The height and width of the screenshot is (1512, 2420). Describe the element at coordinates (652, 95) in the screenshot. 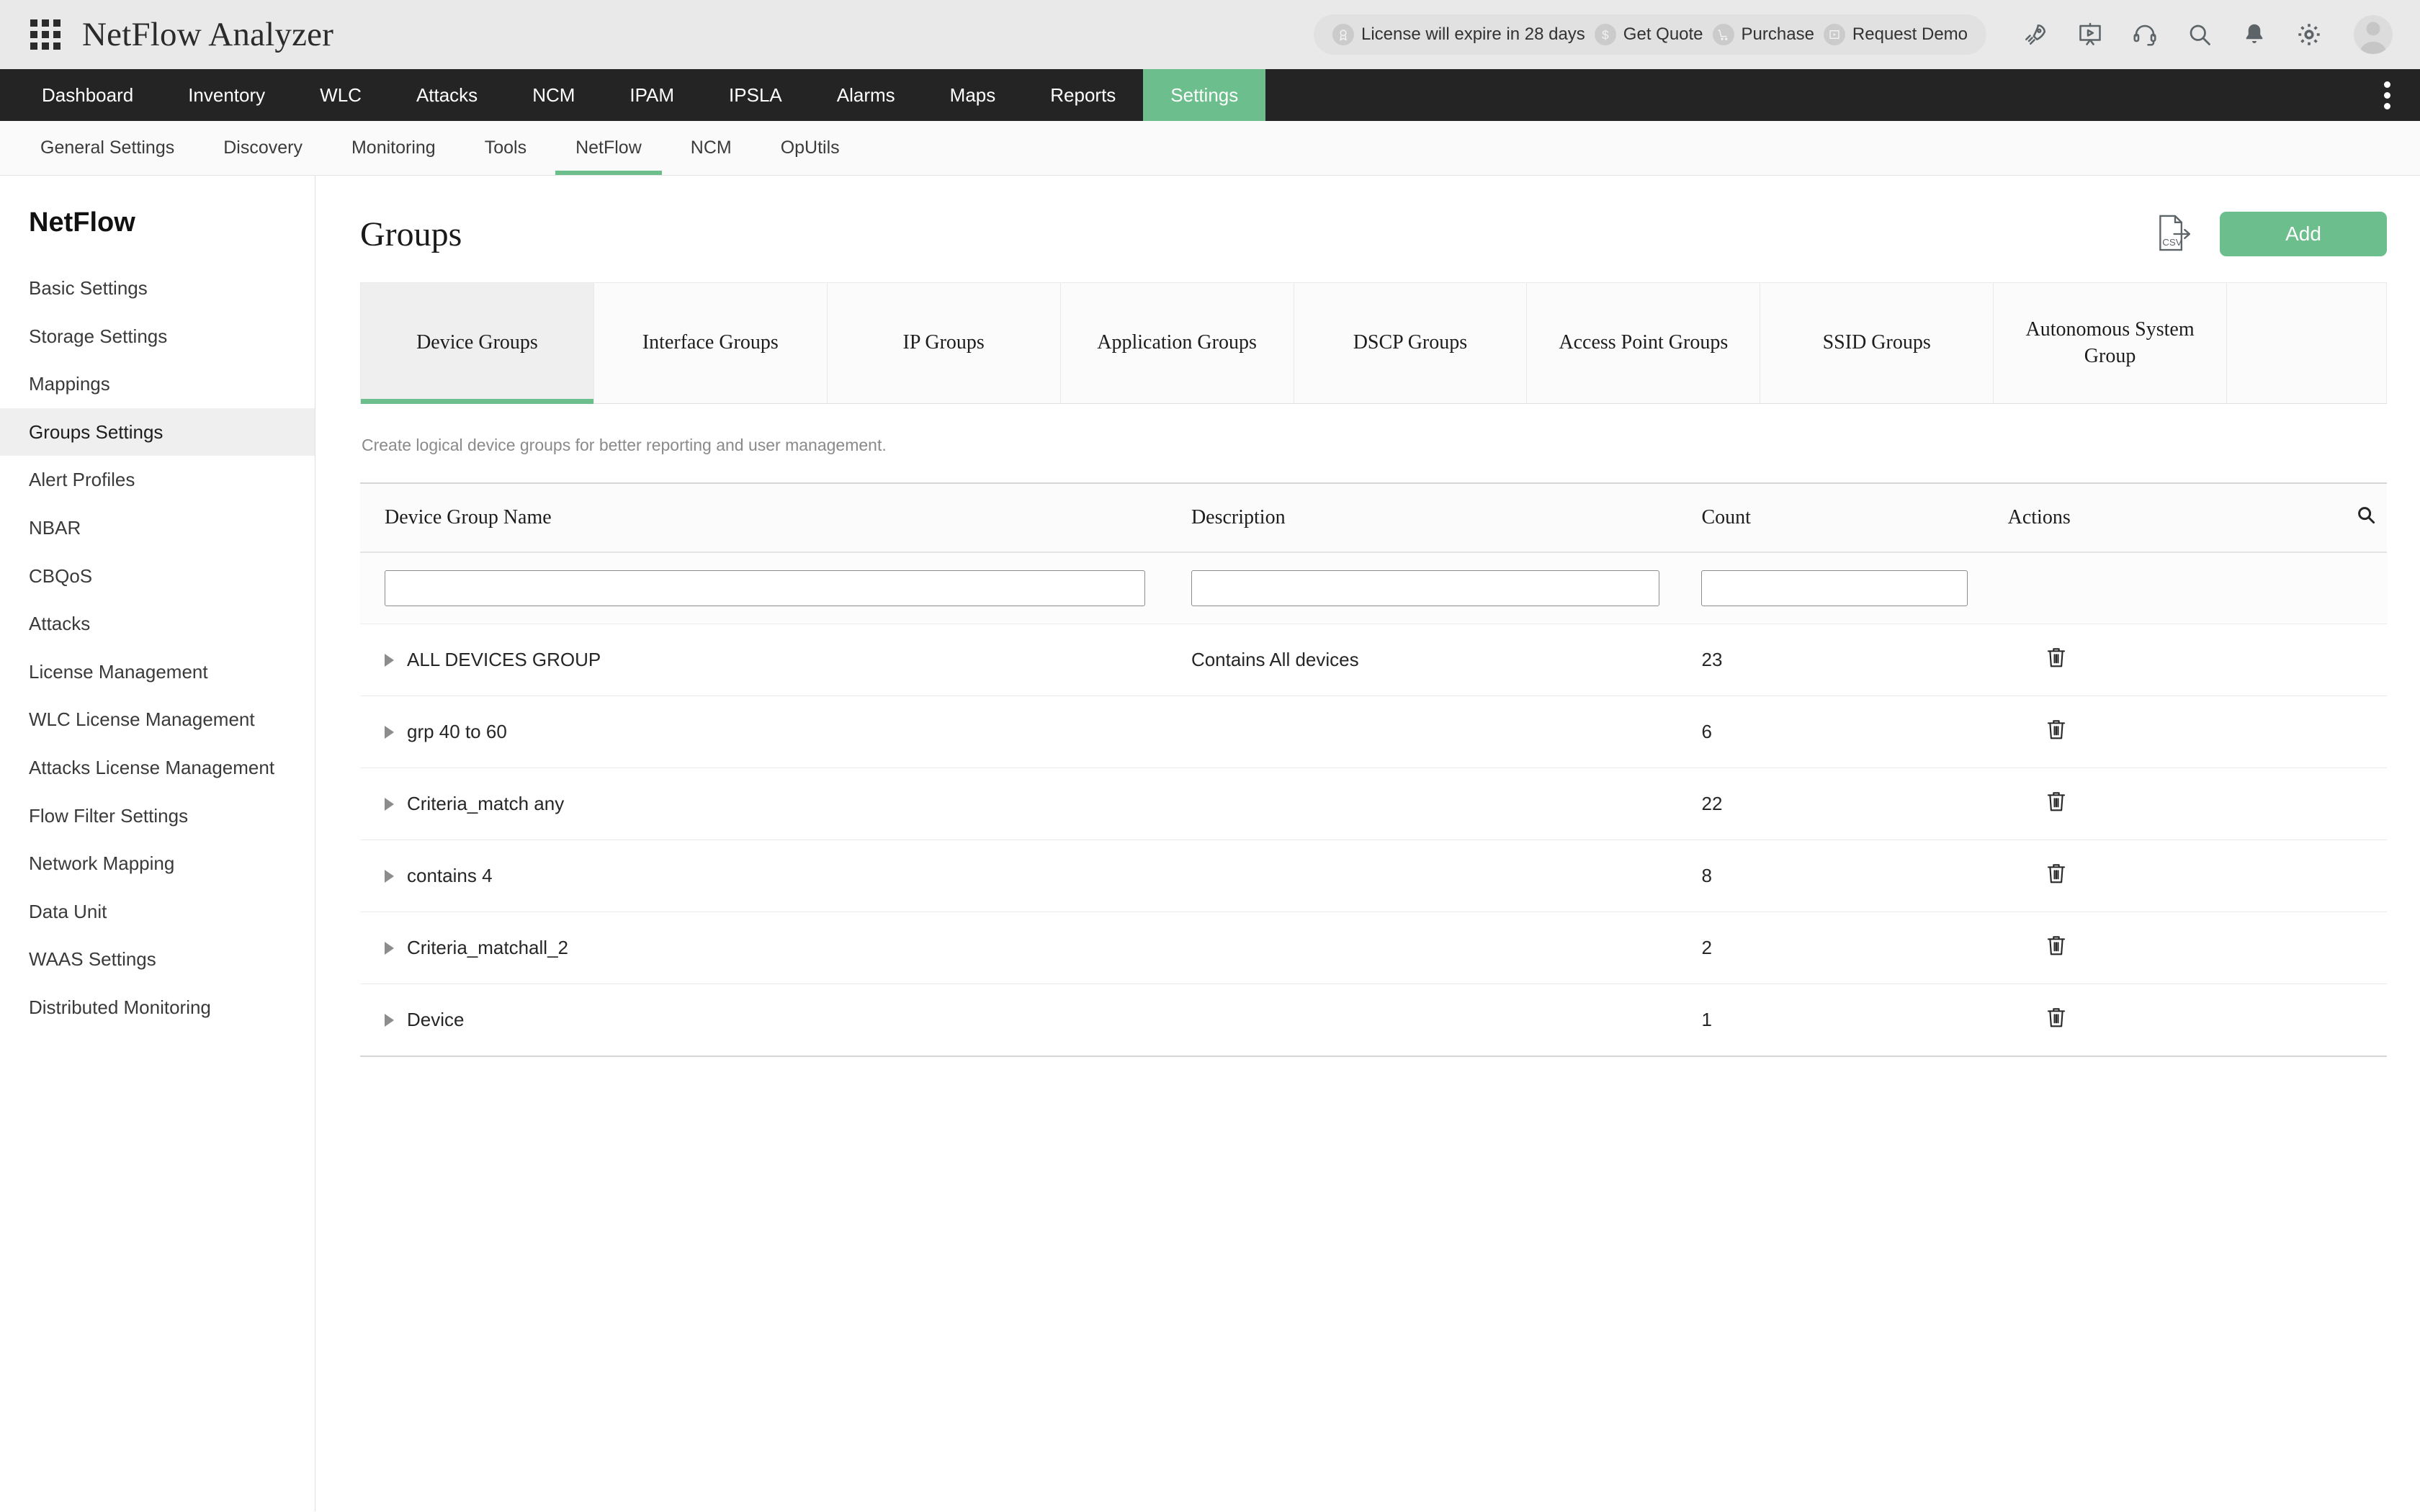

I see `nav-item-ipam: IPAM` at that location.